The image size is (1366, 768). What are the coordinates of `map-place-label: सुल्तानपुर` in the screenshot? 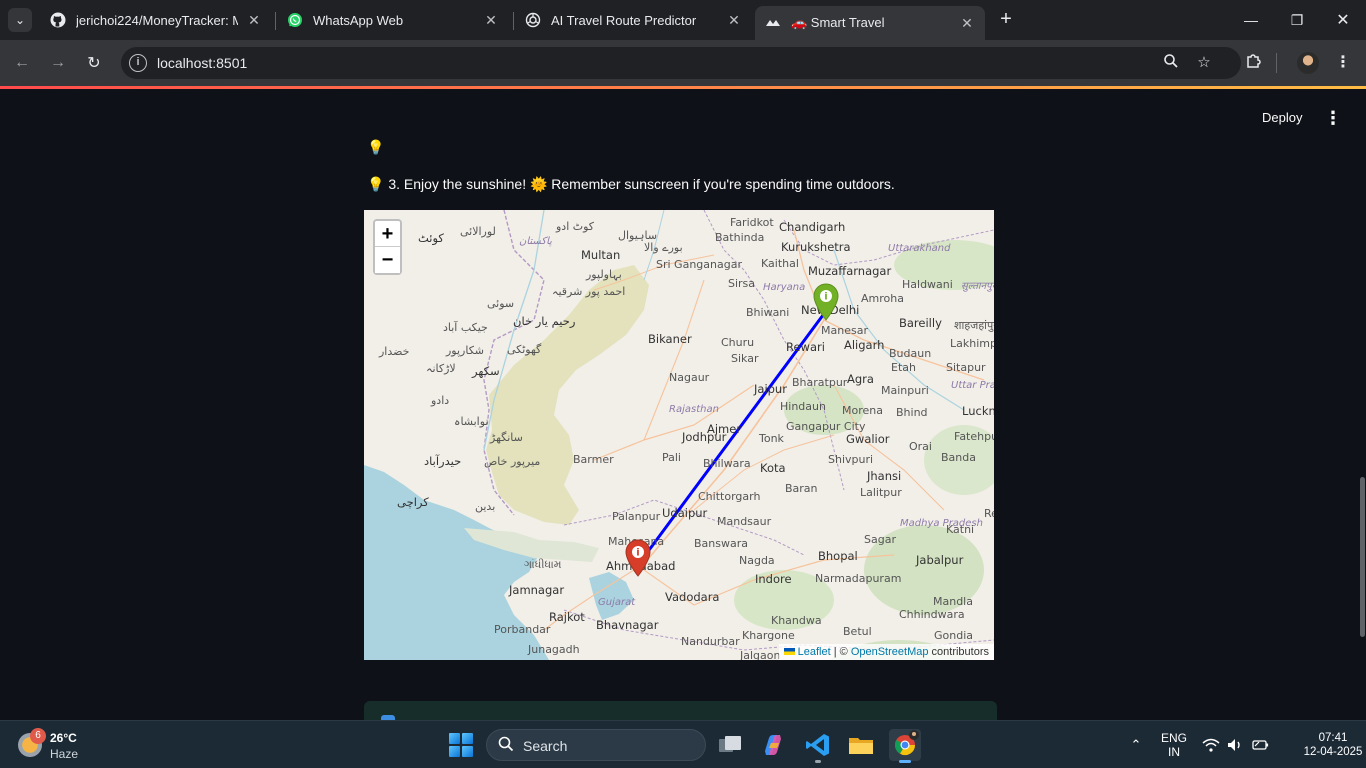 It's located at (977, 286).